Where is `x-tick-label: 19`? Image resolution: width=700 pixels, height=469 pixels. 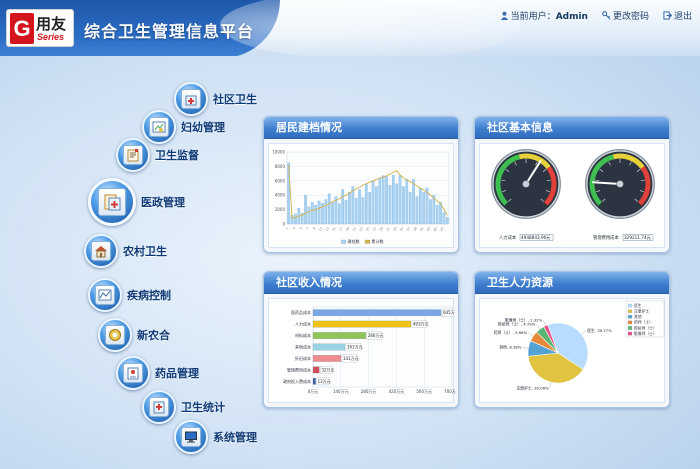
x-tick-label: 19 is located at coordinates (347, 228).